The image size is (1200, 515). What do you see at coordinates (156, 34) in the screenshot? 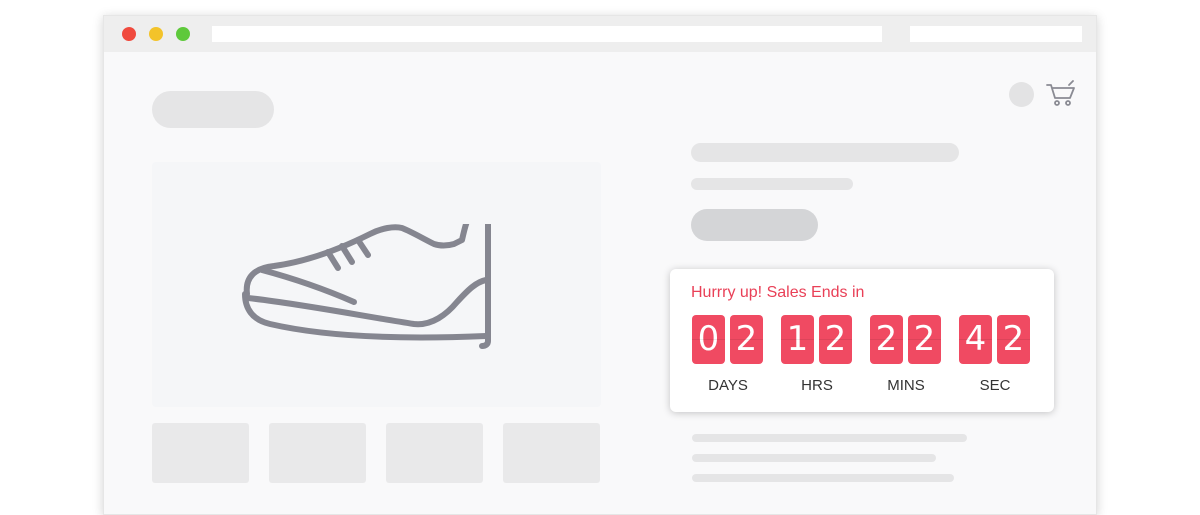
I see `minimize-window-button` at bounding box center [156, 34].